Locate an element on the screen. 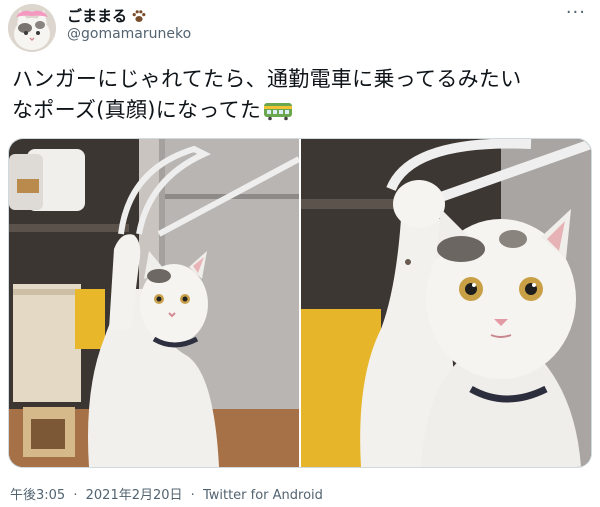  cat-avatar-icon is located at coordinates (32, 28).